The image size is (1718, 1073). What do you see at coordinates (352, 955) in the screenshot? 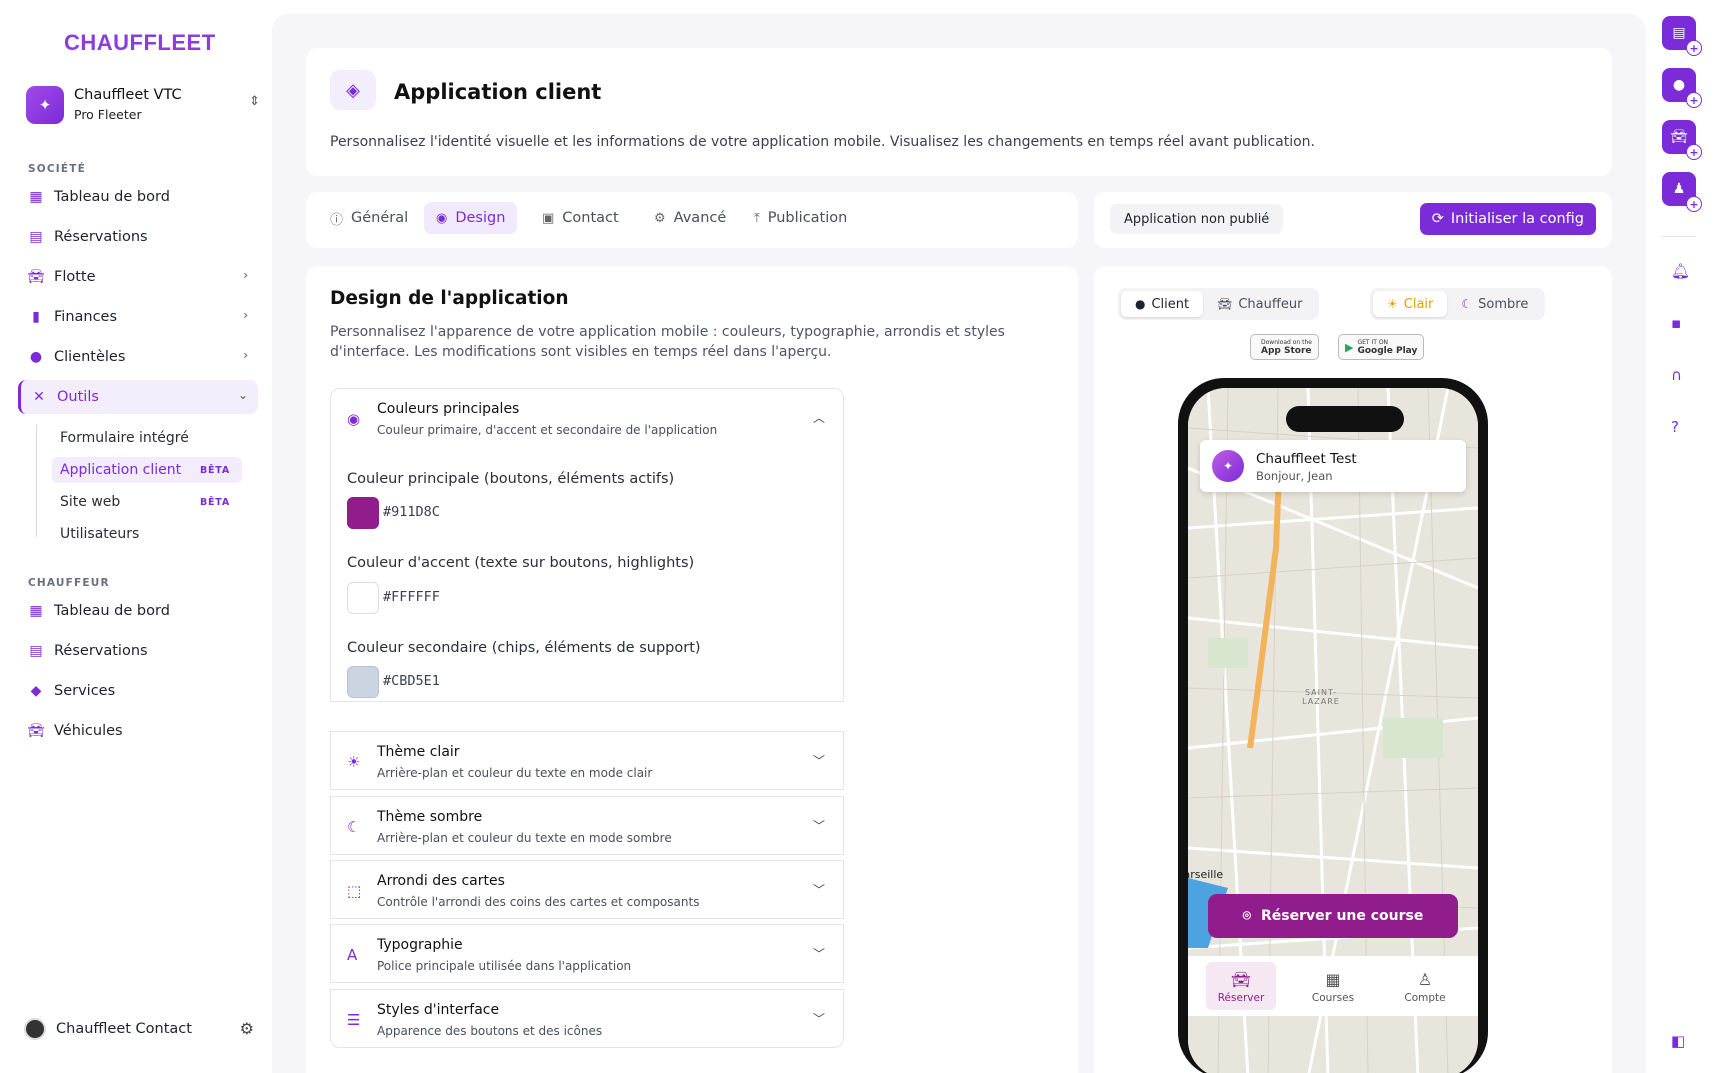
I see `typography-icon: A` at bounding box center [352, 955].